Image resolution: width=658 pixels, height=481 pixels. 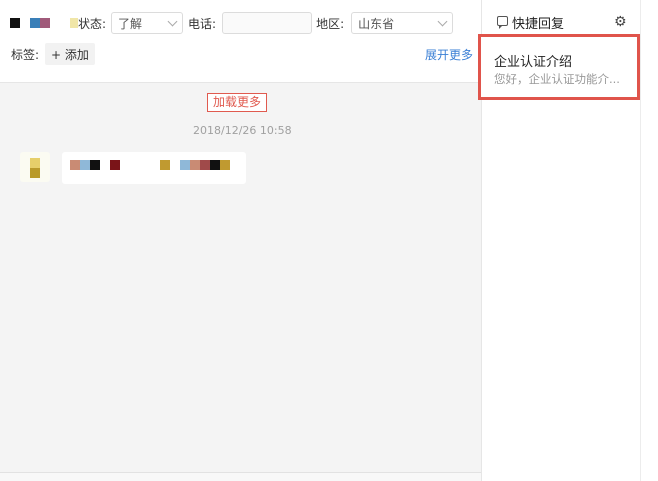 I want to click on tags-row: 标签: + 添加, so click(x=53, y=54).